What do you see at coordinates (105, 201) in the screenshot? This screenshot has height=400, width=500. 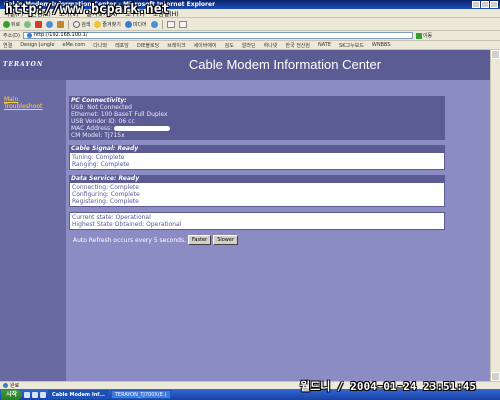 I see `registering-status: Registering: Complete` at bounding box center [105, 201].